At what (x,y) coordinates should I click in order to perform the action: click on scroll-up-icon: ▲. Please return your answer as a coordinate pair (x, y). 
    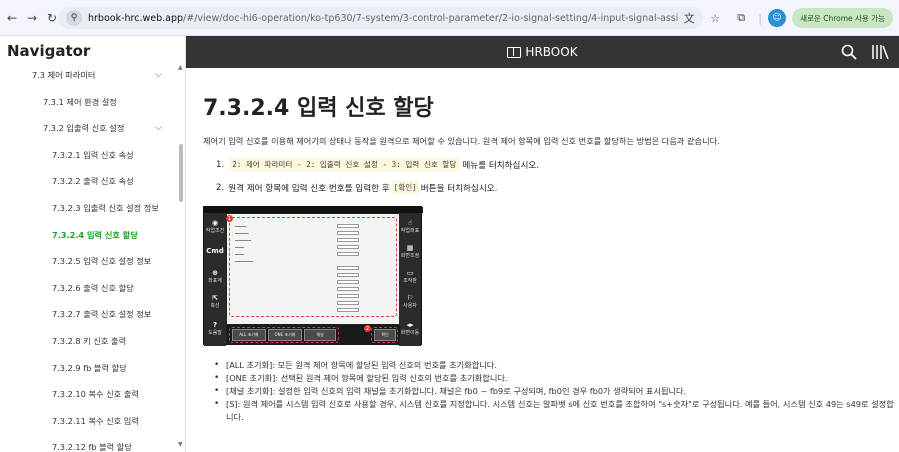
    Looking at the image, I should click on (180, 67).